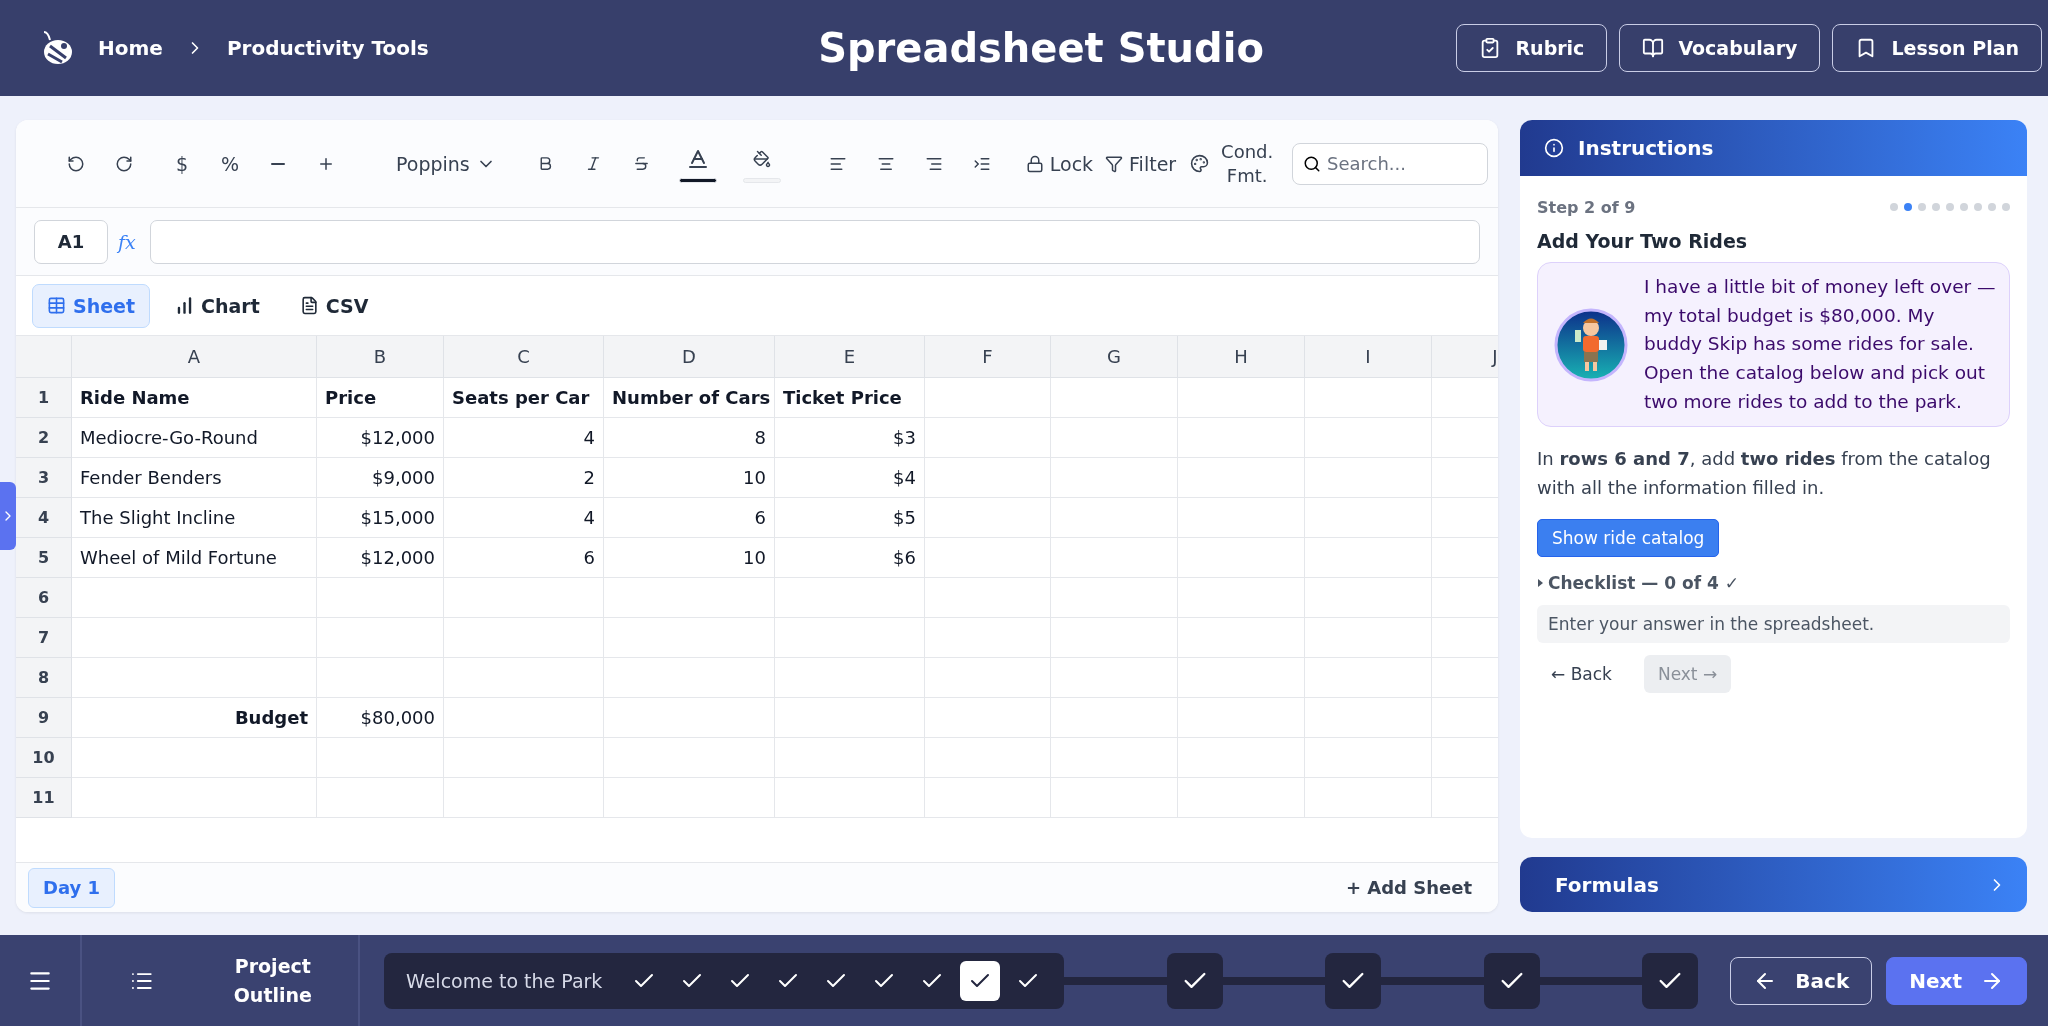 The height and width of the screenshot is (1026, 2048). I want to click on table-cell: Ride Name, so click(194, 398).